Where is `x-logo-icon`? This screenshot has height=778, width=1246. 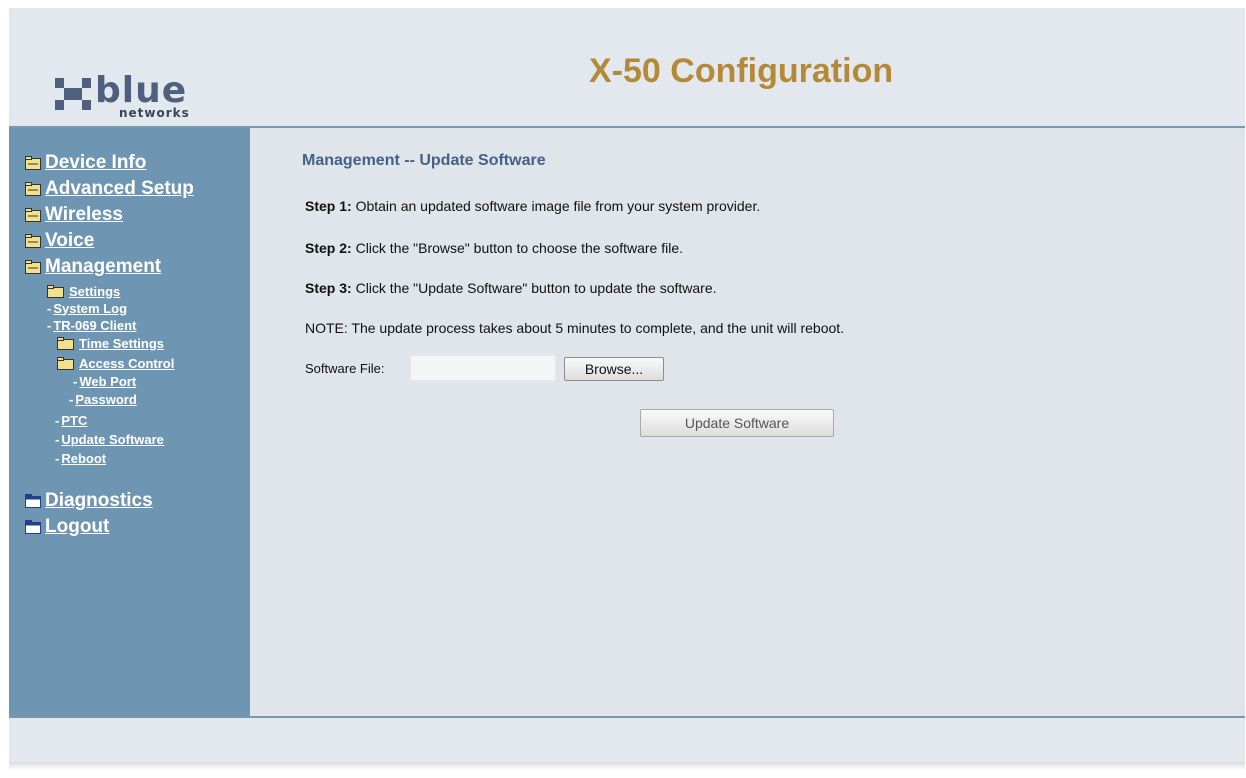
x-logo-icon is located at coordinates (73, 94).